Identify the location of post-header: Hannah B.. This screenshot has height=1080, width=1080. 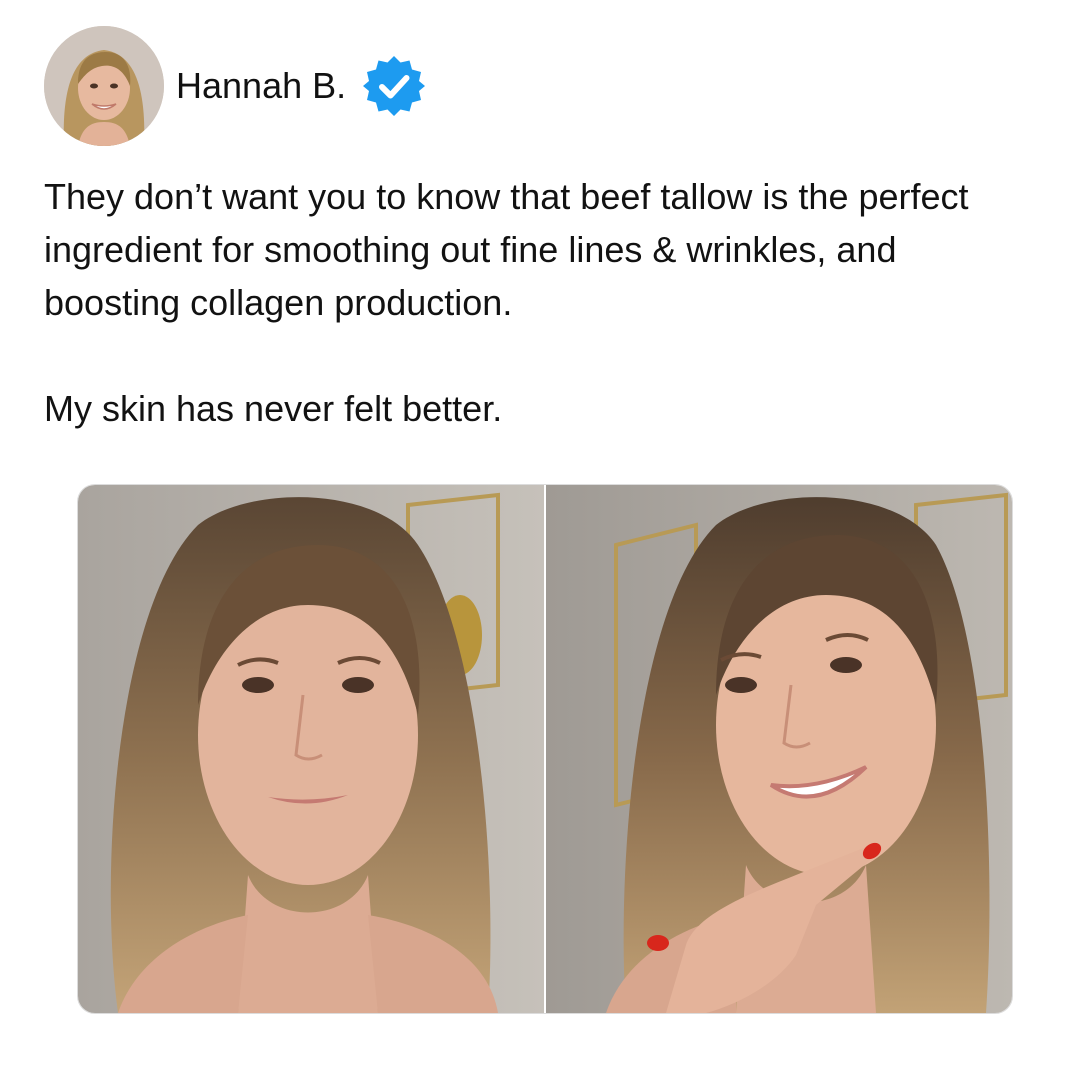
(235, 86).